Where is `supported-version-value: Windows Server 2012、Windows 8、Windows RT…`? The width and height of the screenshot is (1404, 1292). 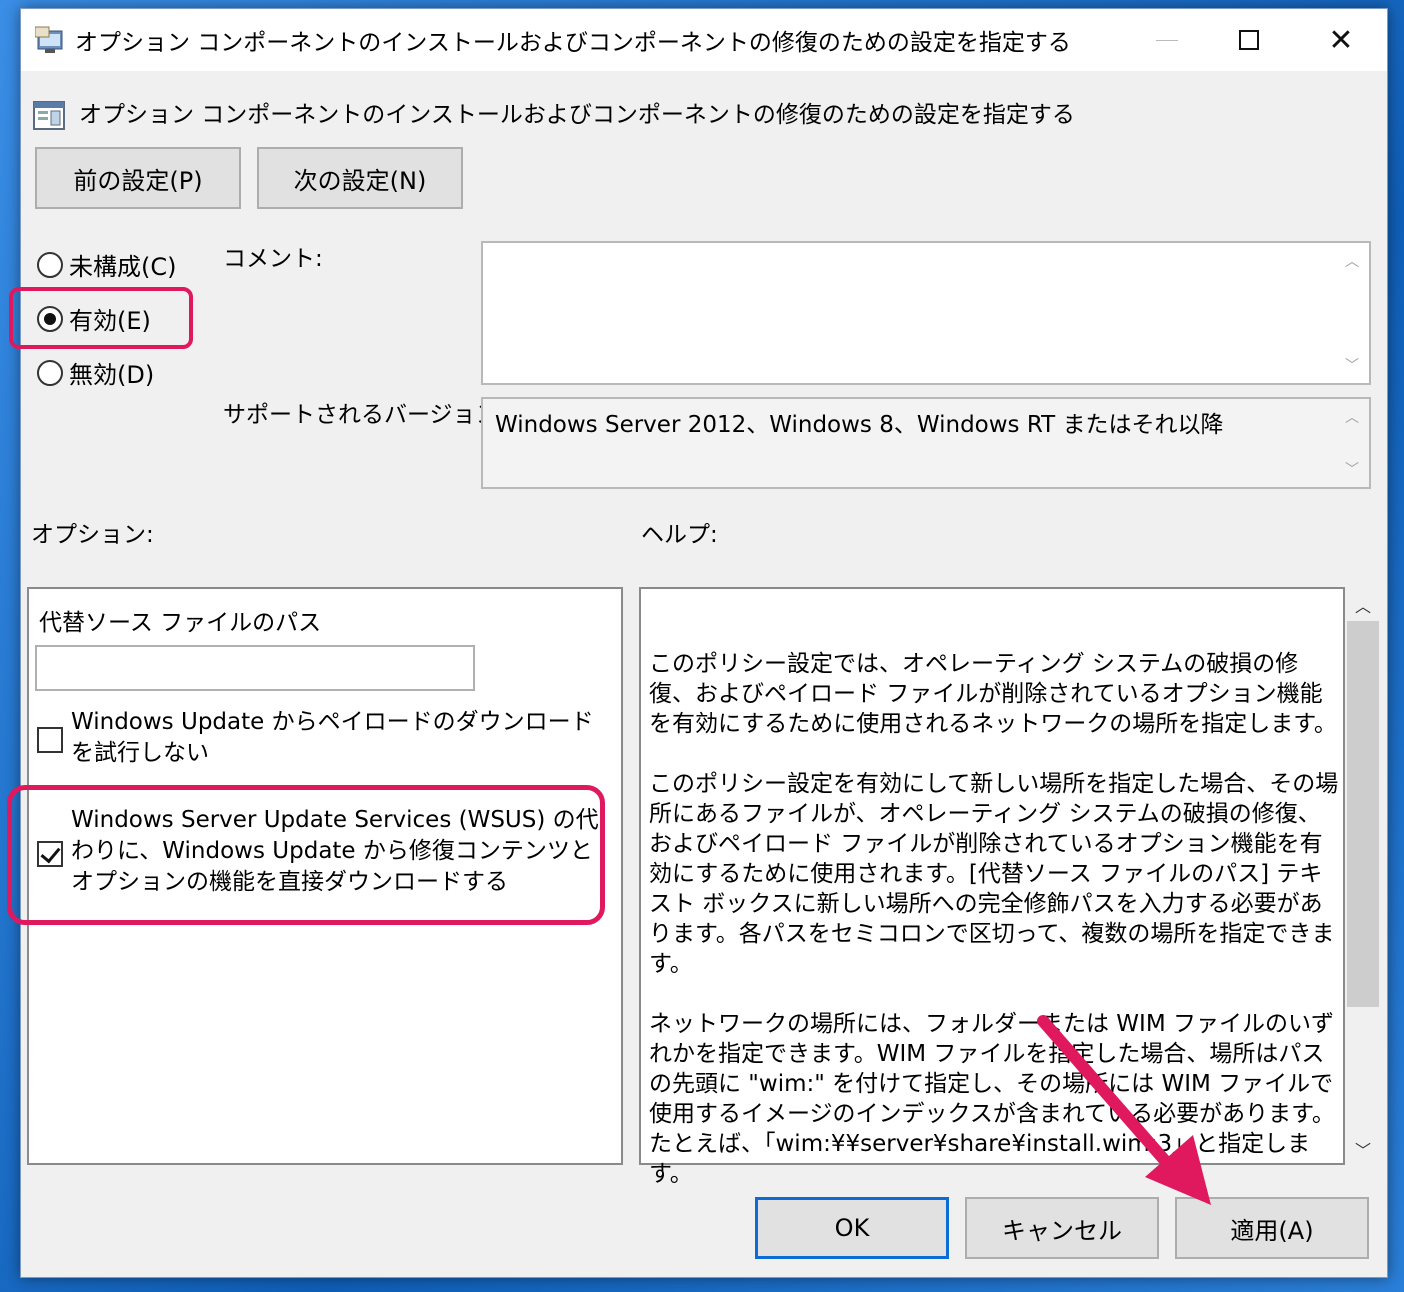 supported-version-value: Windows Server 2012、Windows 8、Windows RT… is located at coordinates (859, 425).